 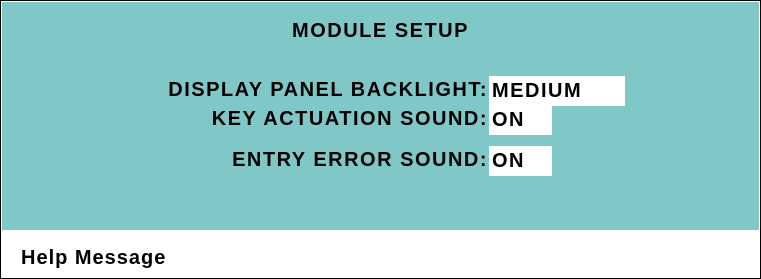 What do you see at coordinates (328, 90) in the screenshot?
I see `setting-label-display-panel-backlight: DISPLAY PANEL BACKLIGHT:` at bounding box center [328, 90].